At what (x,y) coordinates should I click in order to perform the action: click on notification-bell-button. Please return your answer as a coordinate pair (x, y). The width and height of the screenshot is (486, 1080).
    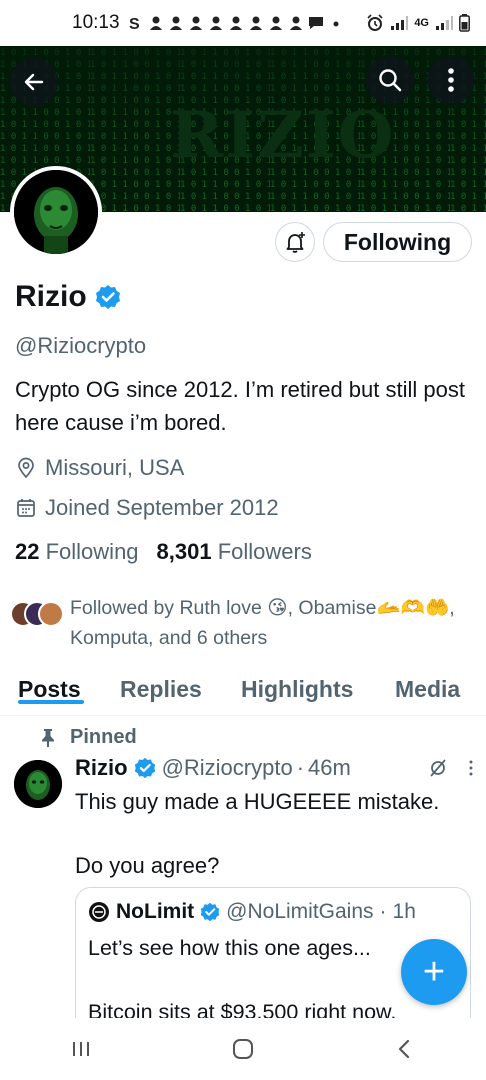
    Looking at the image, I should click on (295, 242).